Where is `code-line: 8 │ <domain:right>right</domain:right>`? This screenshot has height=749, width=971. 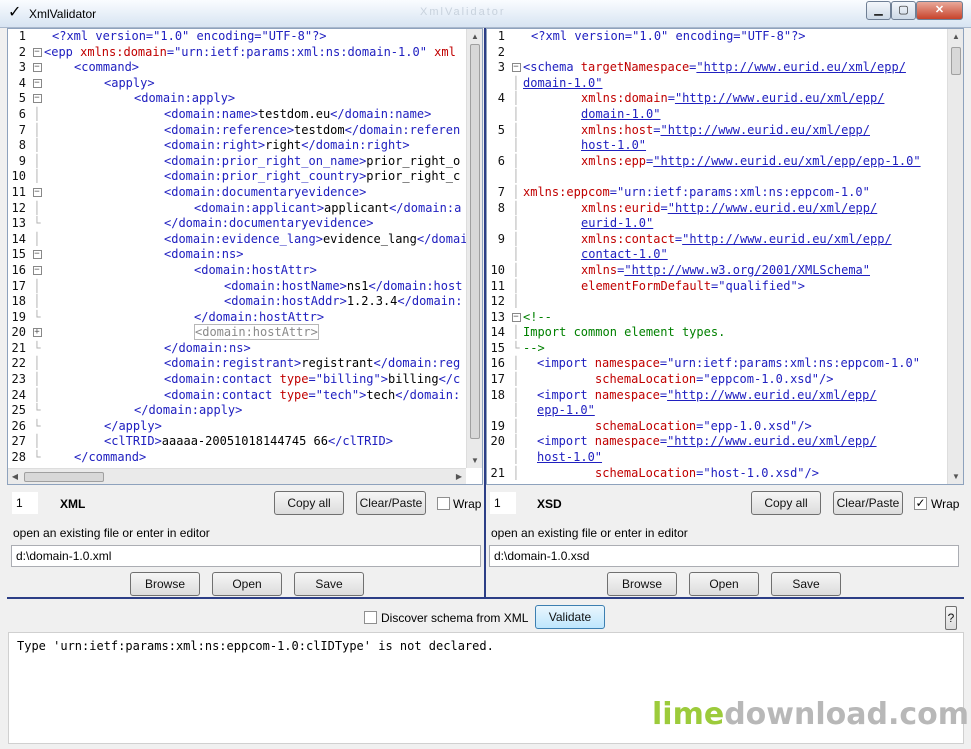 code-line: 8 │ <domain:right>right</domain:right> is located at coordinates (237, 146).